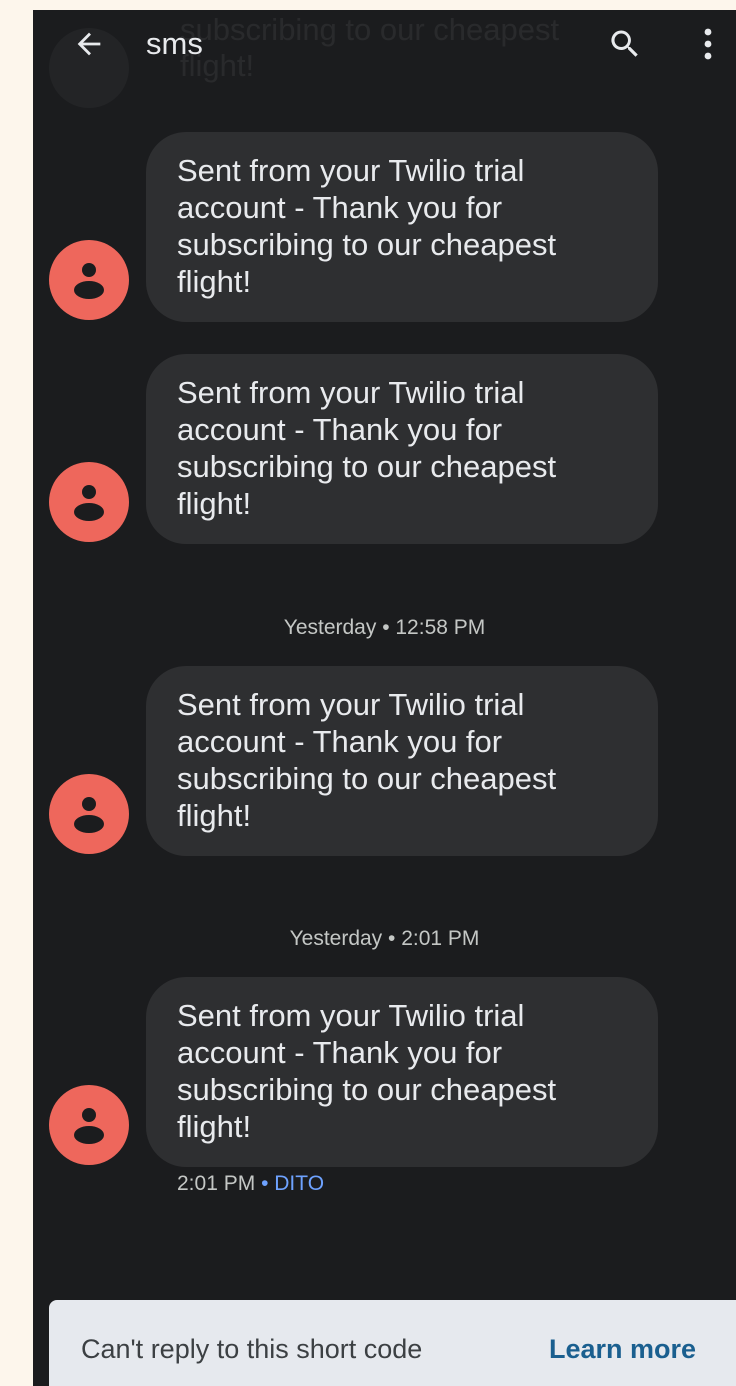  Describe the element at coordinates (174, 43) in the screenshot. I see `conversation-title: sms` at that location.